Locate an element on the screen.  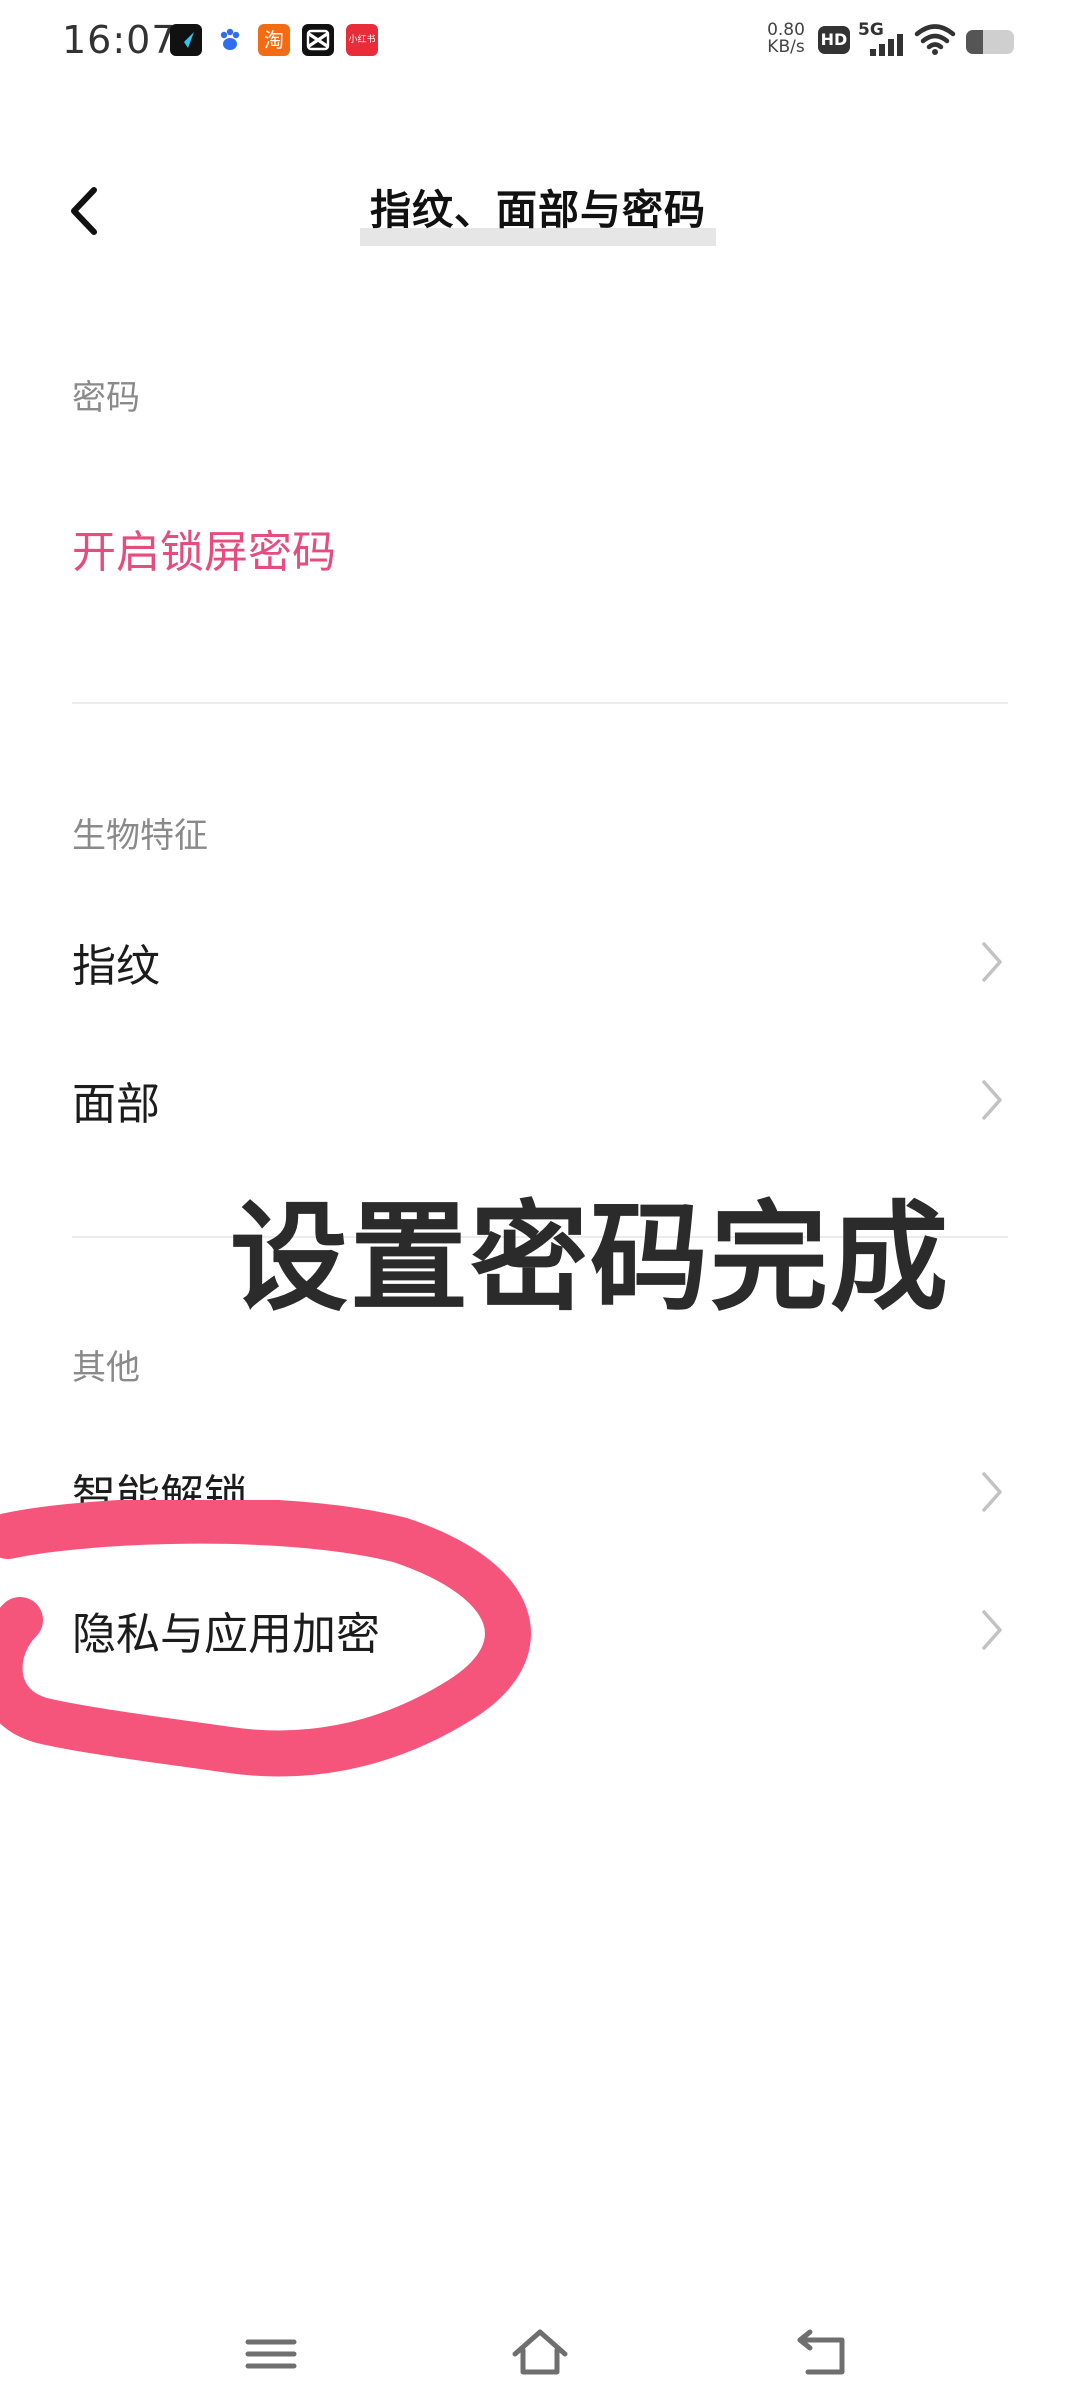
section-label-other: 其他 is located at coordinates (106, 1368).